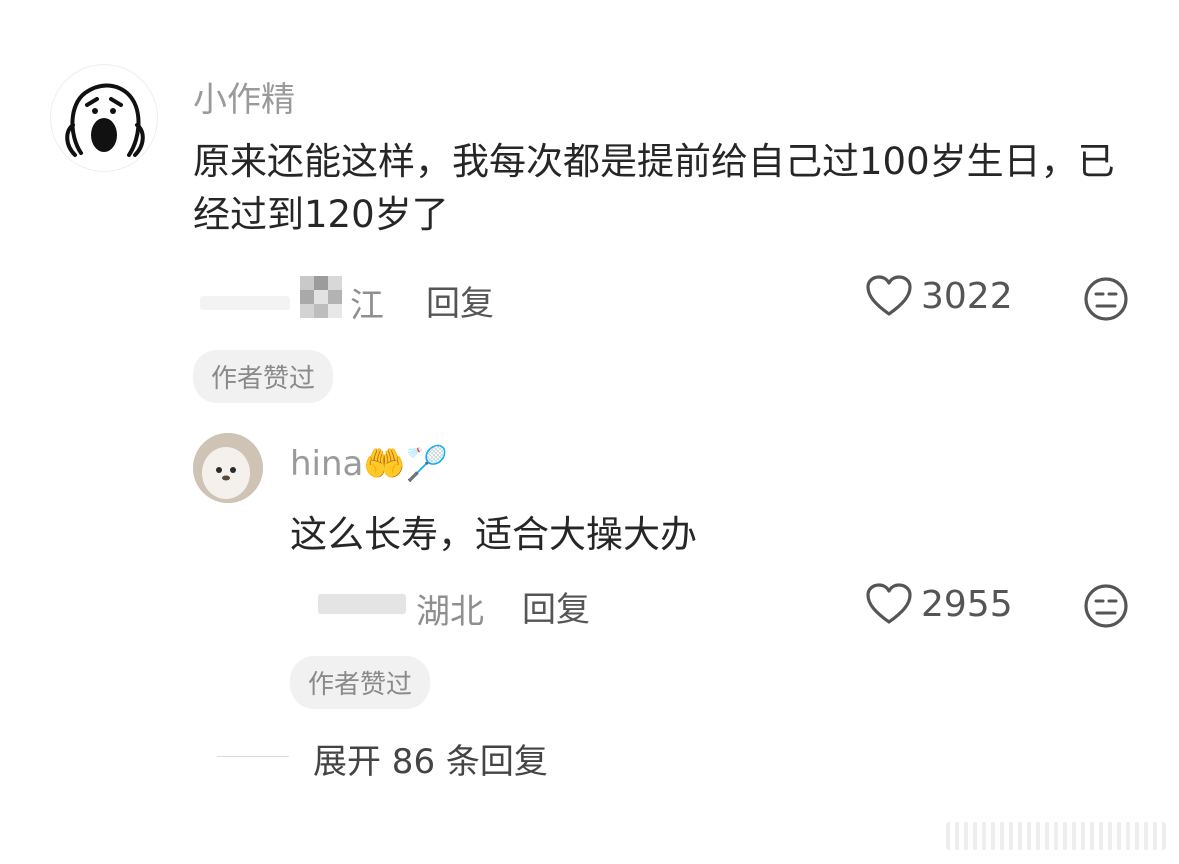 The width and height of the screenshot is (1179, 864). I want to click on comment-text: 原来还能这样，我每次都是提前给自己过100岁生日，已经过到120岁了, so click(654, 188).